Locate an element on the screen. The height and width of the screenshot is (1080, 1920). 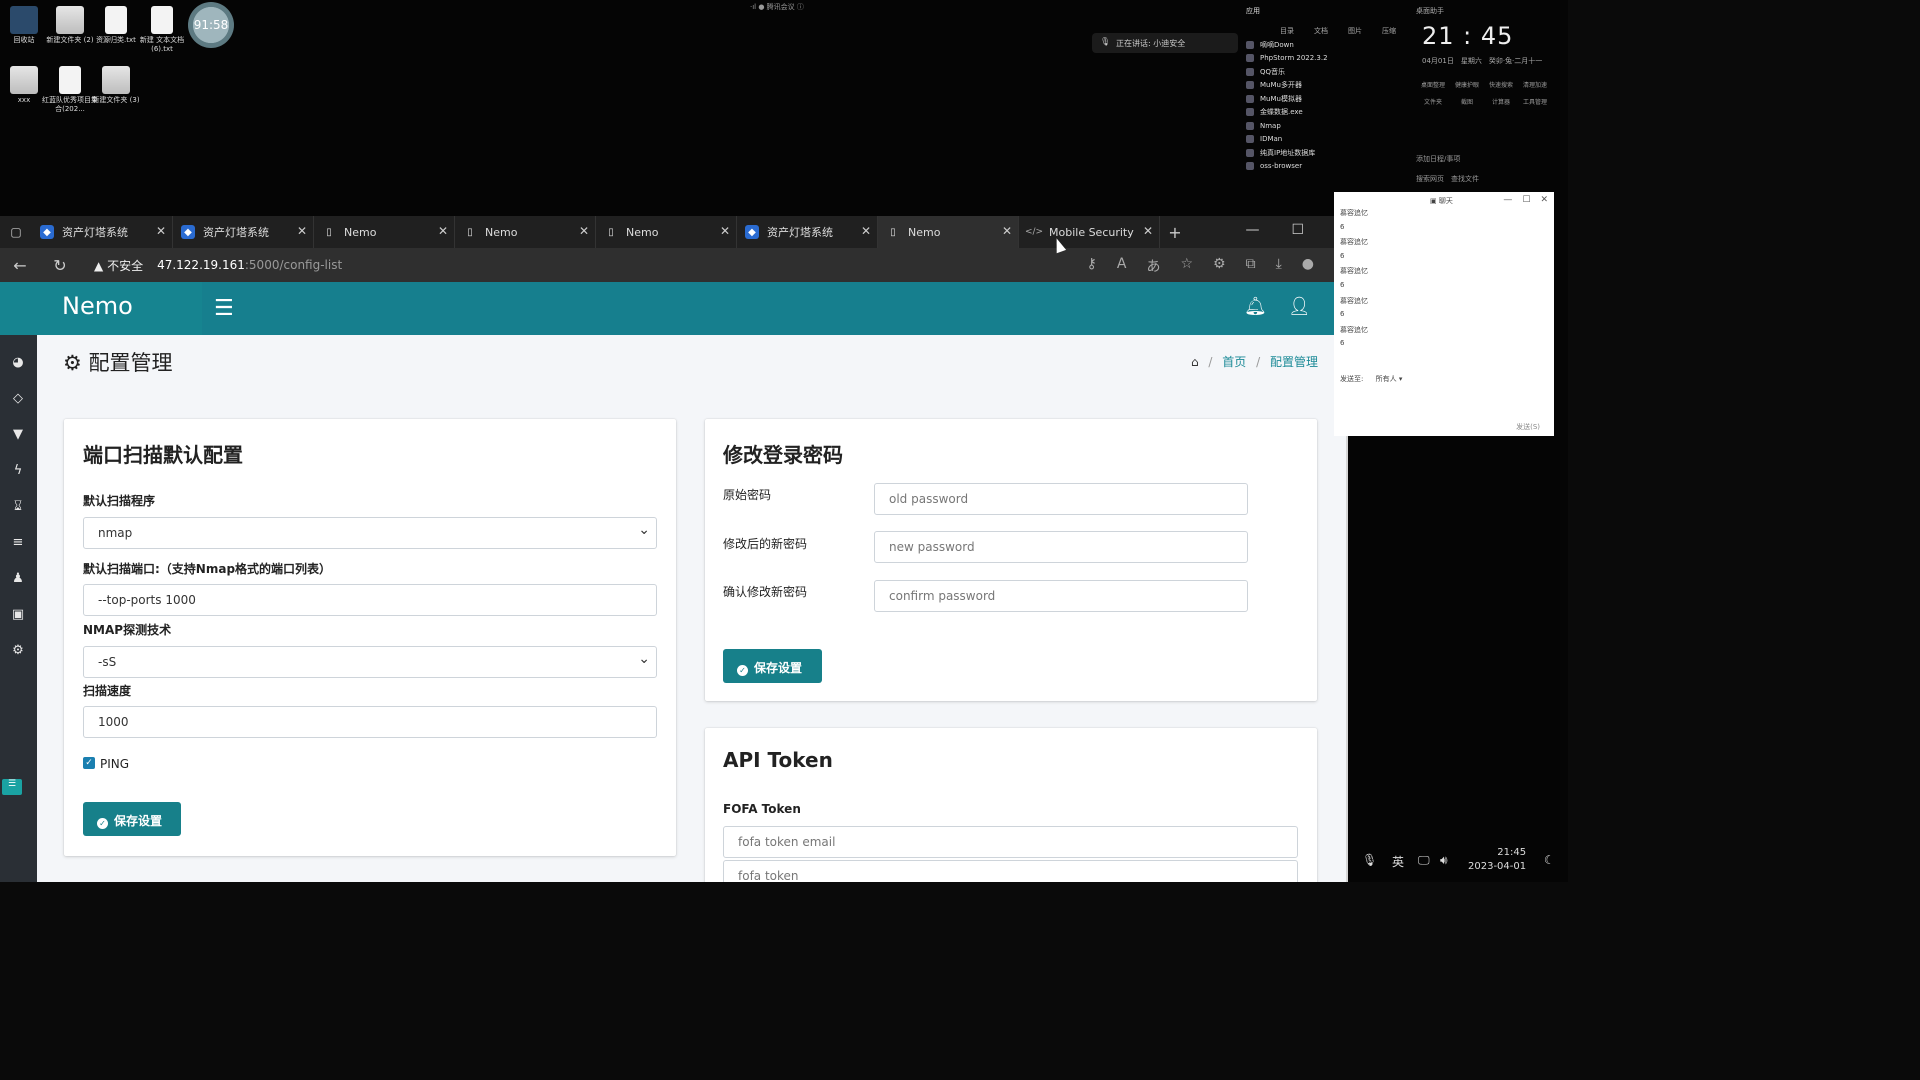
hourglass-icon: ⌛︎ is located at coordinates (18, 509).